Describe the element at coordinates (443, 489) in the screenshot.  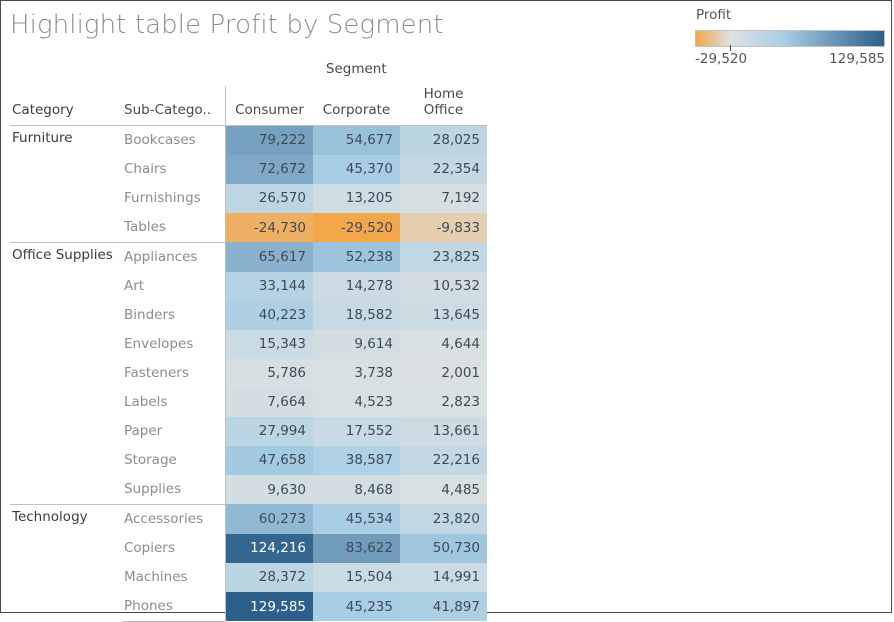
I see `profit-cell: 4,485` at that location.